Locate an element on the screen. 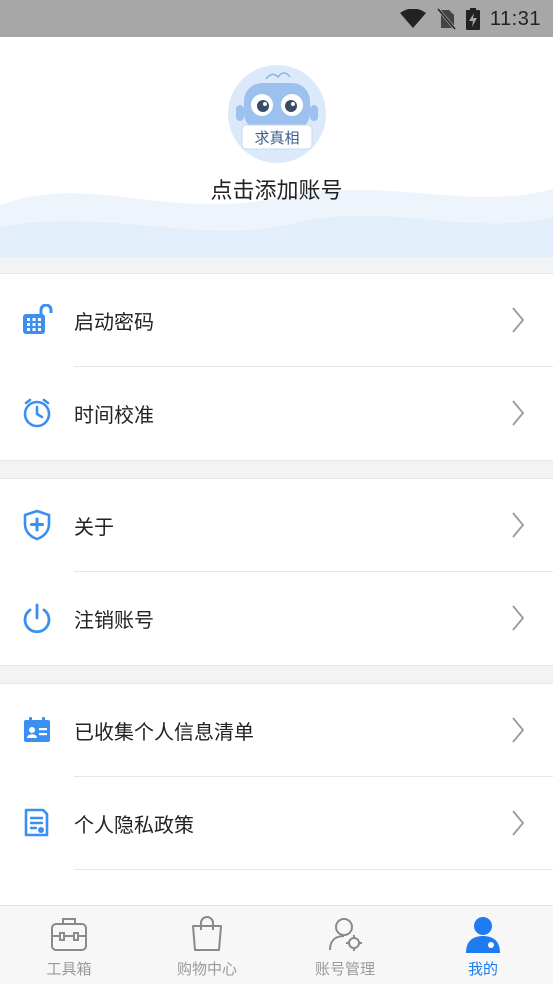  privacy-policy-row: 个人隐私政策 is located at coordinates (276, 823).